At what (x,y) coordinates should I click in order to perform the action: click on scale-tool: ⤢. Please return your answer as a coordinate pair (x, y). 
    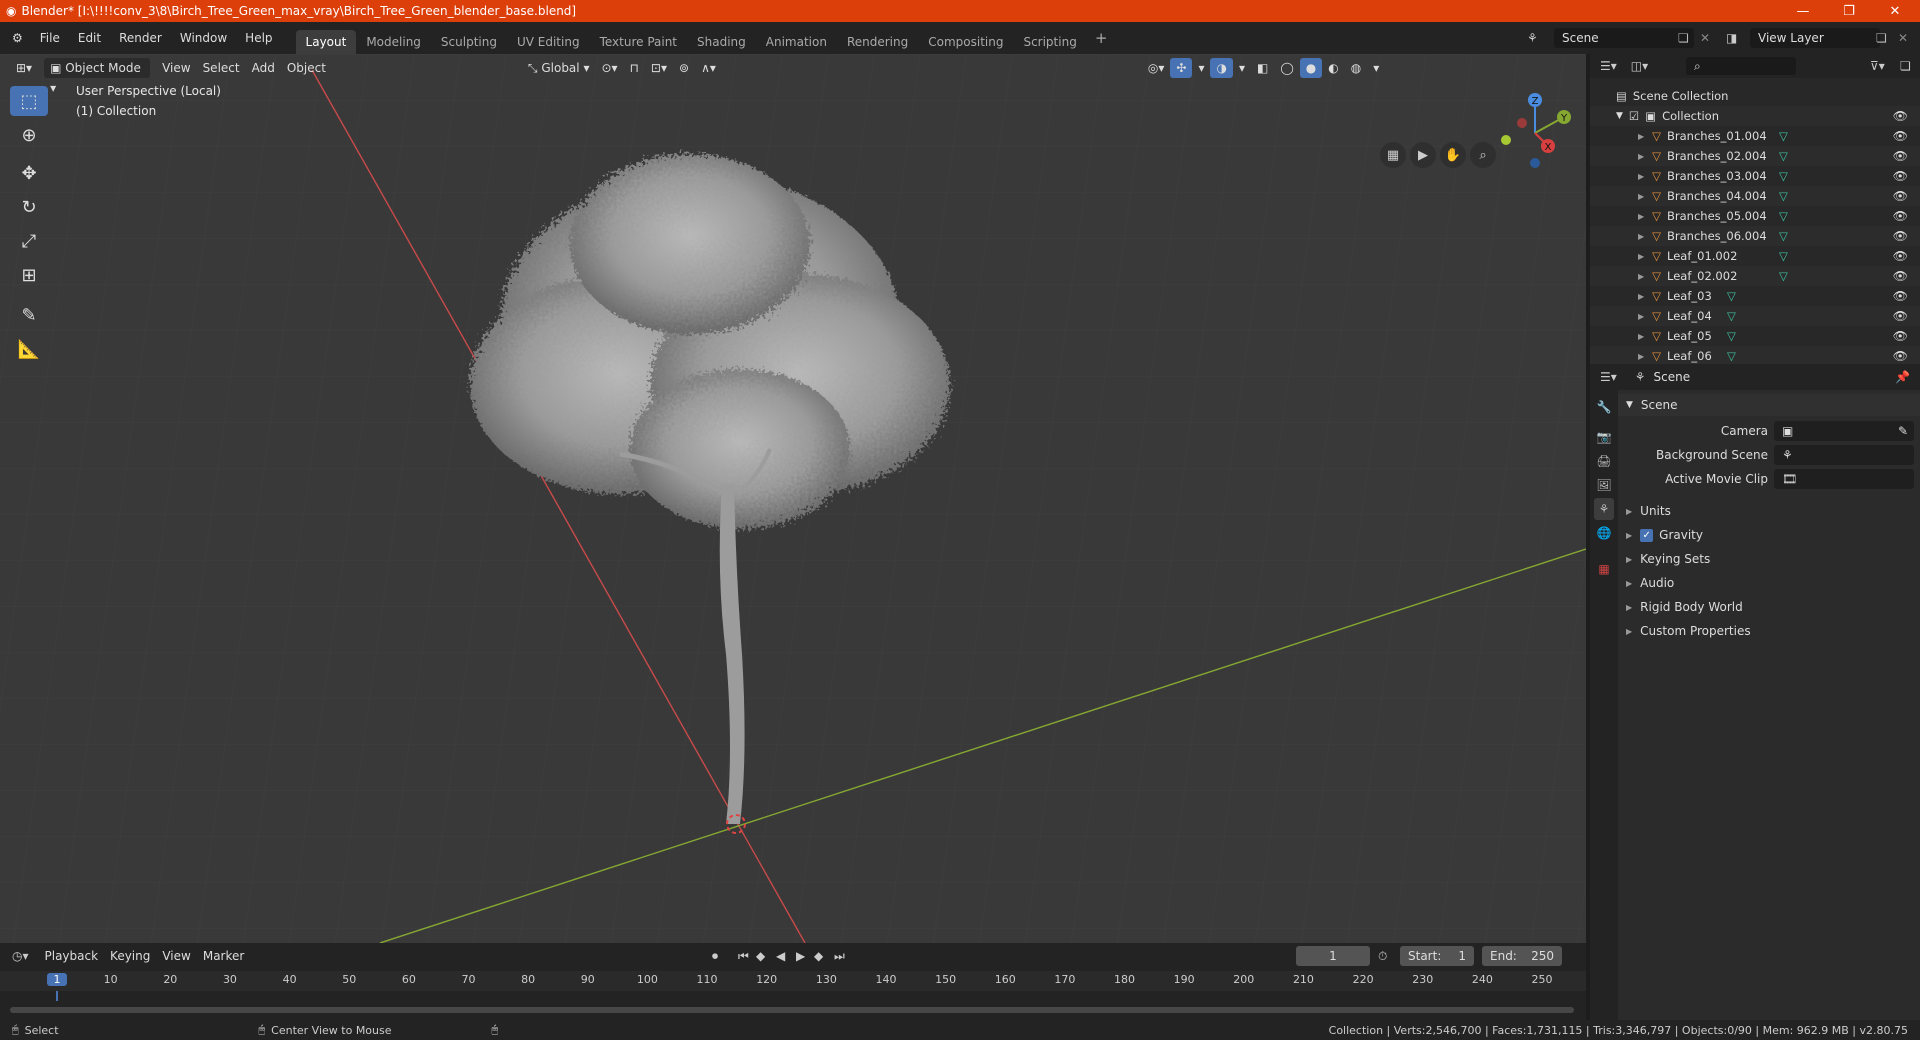
    Looking at the image, I should click on (29, 241).